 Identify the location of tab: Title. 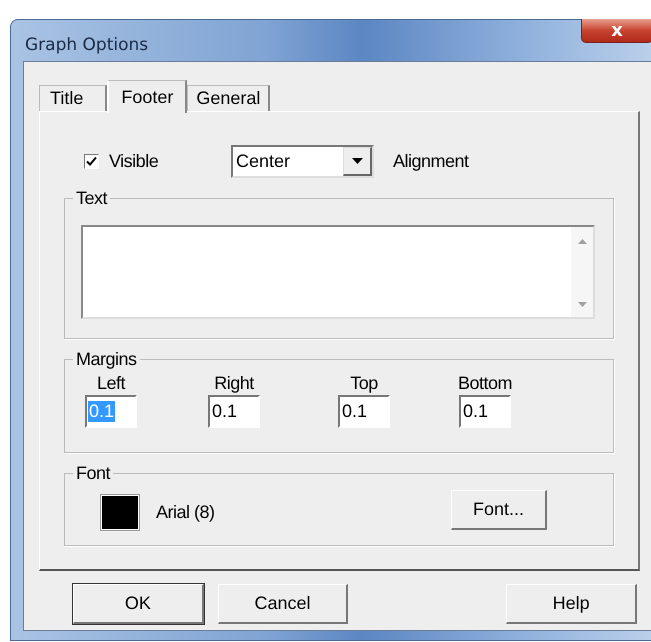
(73, 98).